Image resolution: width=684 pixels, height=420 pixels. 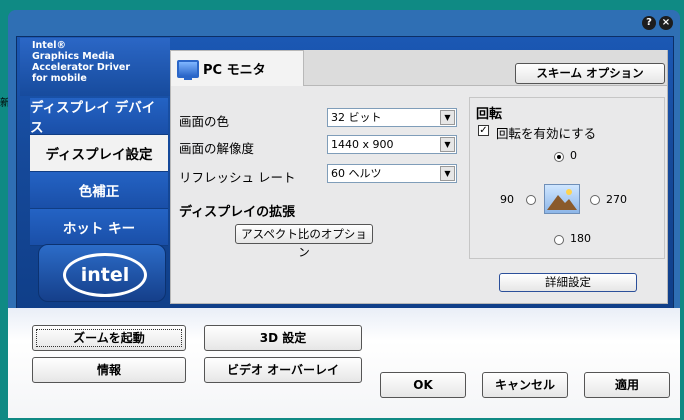 What do you see at coordinates (595, 200) in the screenshot?
I see `rotation-270-radio` at bounding box center [595, 200].